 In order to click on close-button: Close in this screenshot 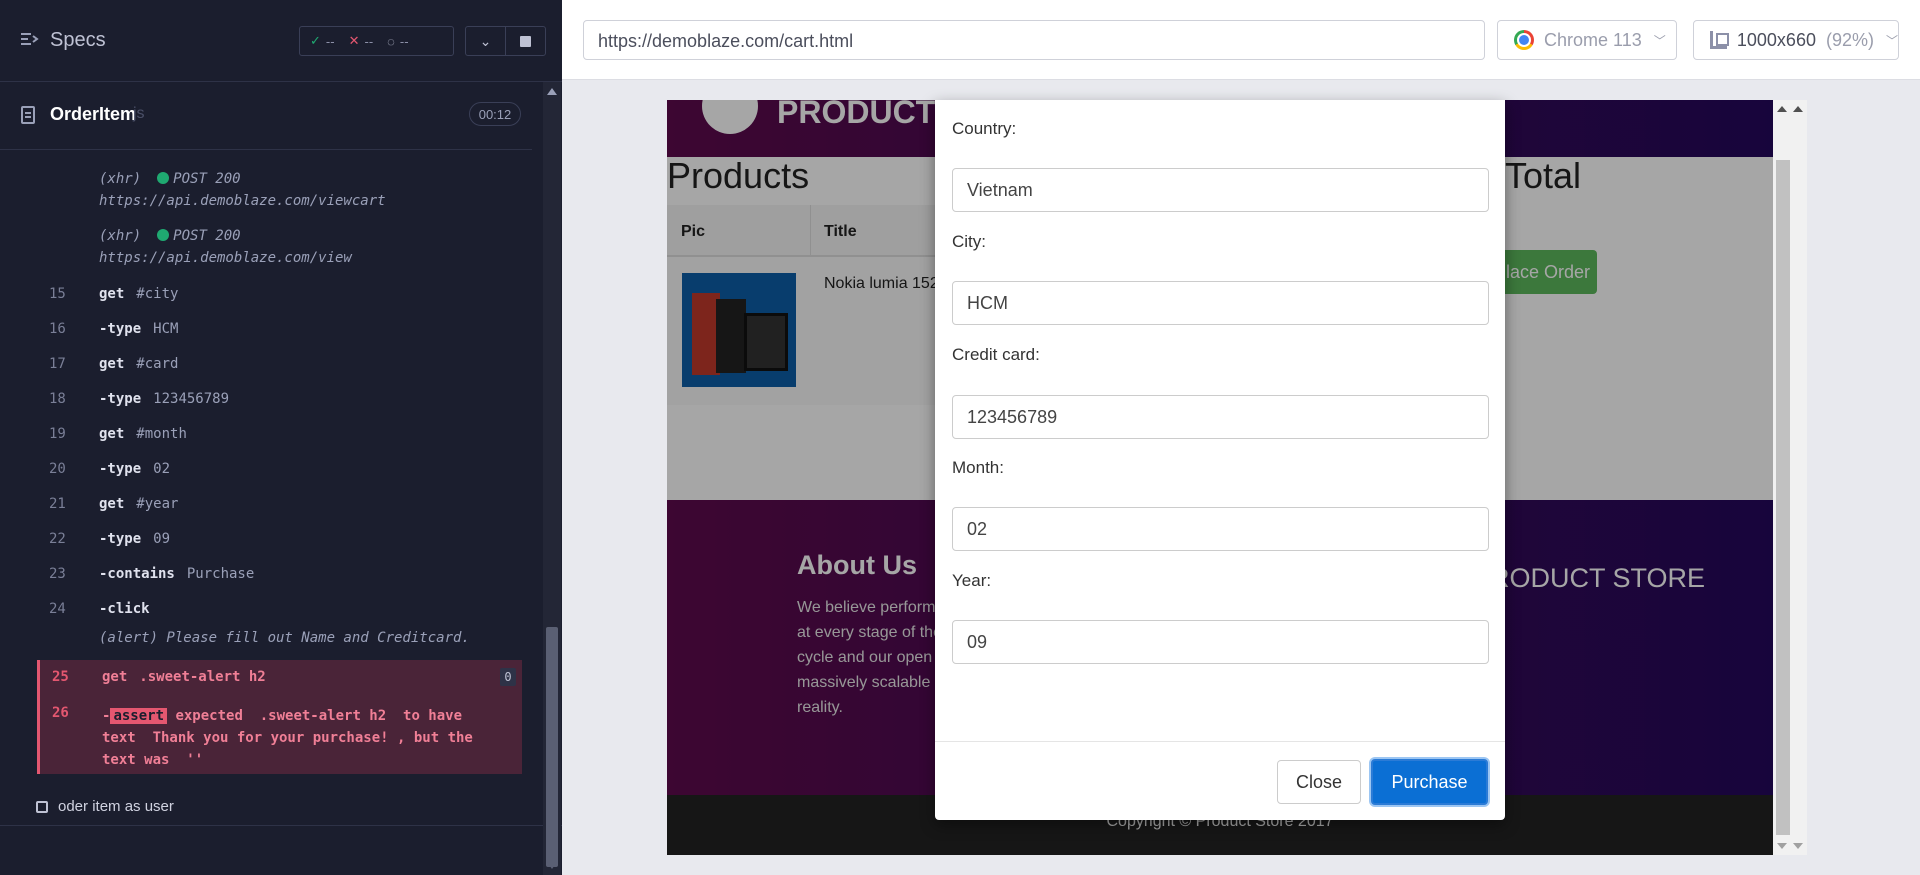, I will do `click(1319, 782)`.